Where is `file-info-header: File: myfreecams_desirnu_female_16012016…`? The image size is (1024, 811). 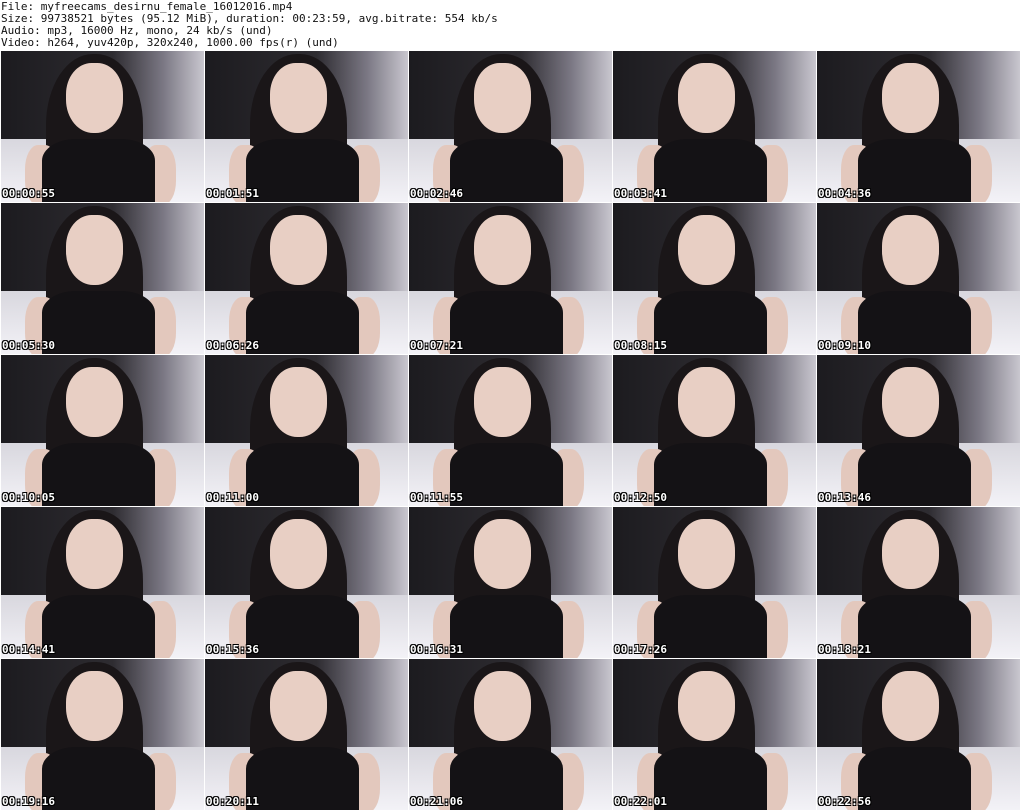
file-info-header: File: myfreecams_desirnu_female_16012016… is located at coordinates (512, 25).